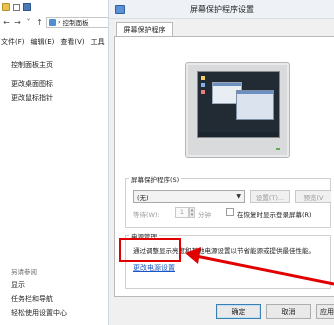 Image resolution: width=334 pixels, height=325 pixels. What do you see at coordinates (120, 9) in the screenshot?
I see `monitor-icon` at bounding box center [120, 9].